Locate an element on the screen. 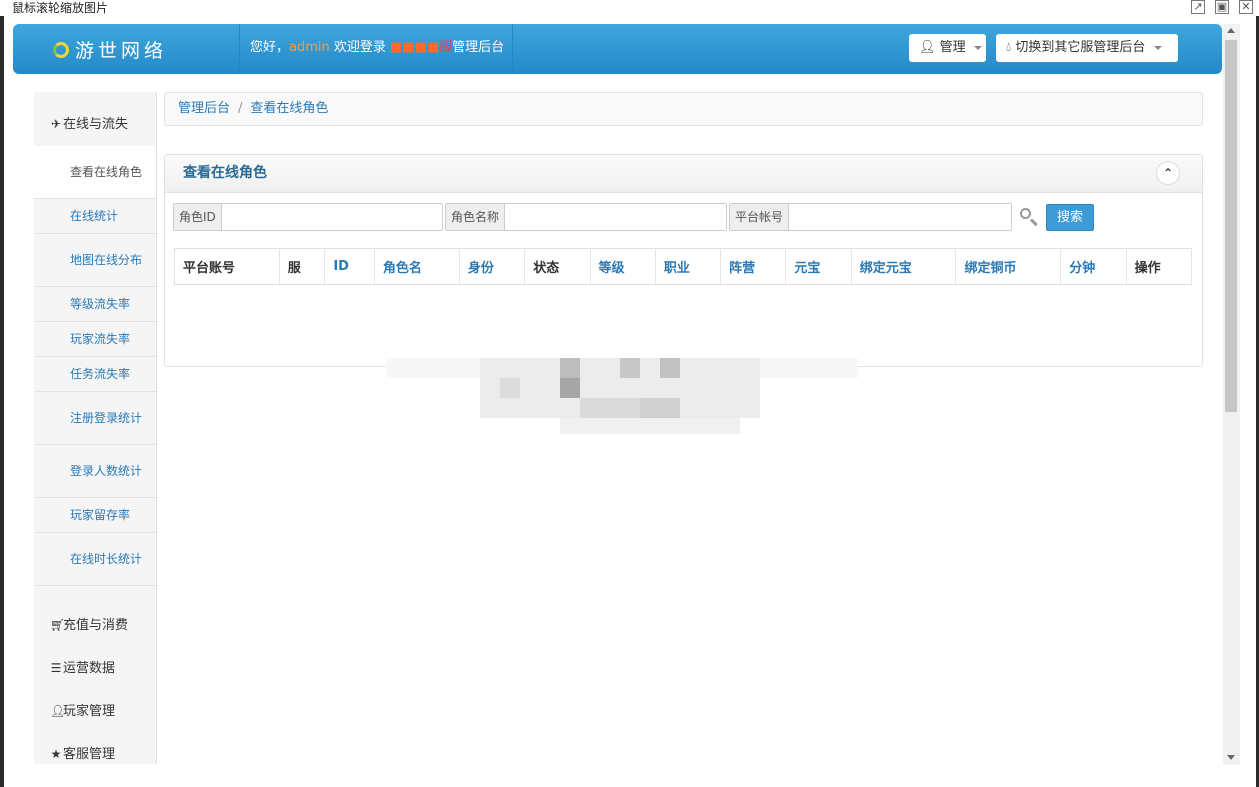 Image resolution: width=1259 pixels, height=787 pixels. role-id-label: 角色ID is located at coordinates (198, 217).